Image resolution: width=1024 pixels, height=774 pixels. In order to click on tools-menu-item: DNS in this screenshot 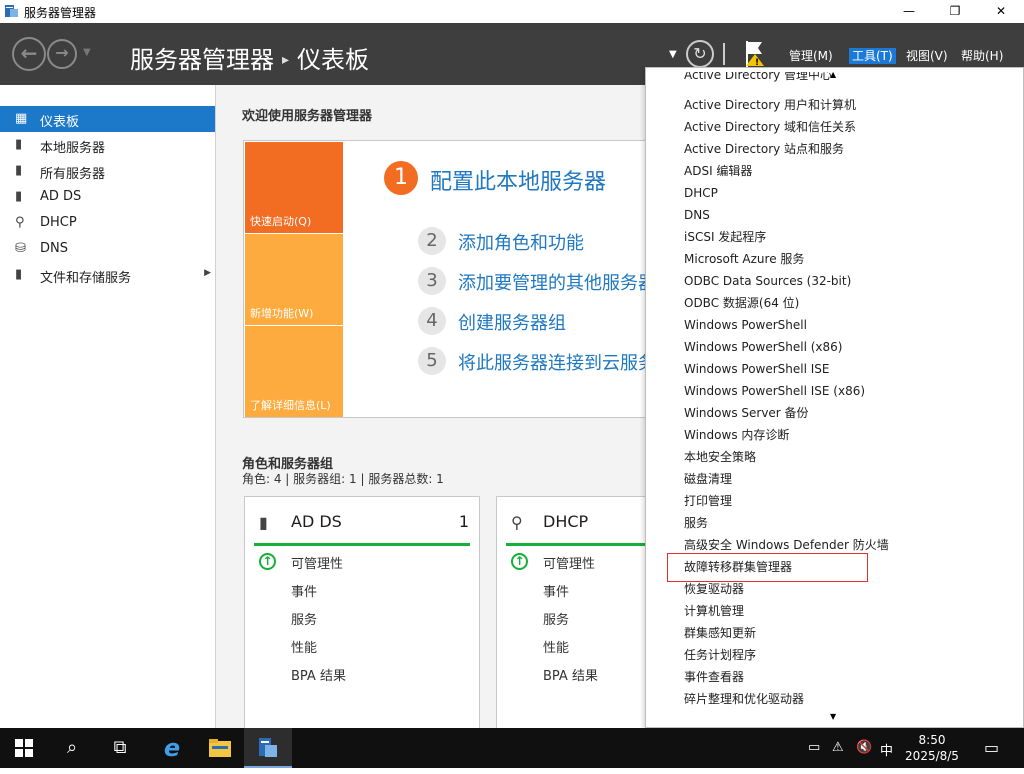, I will do `click(697, 215)`.